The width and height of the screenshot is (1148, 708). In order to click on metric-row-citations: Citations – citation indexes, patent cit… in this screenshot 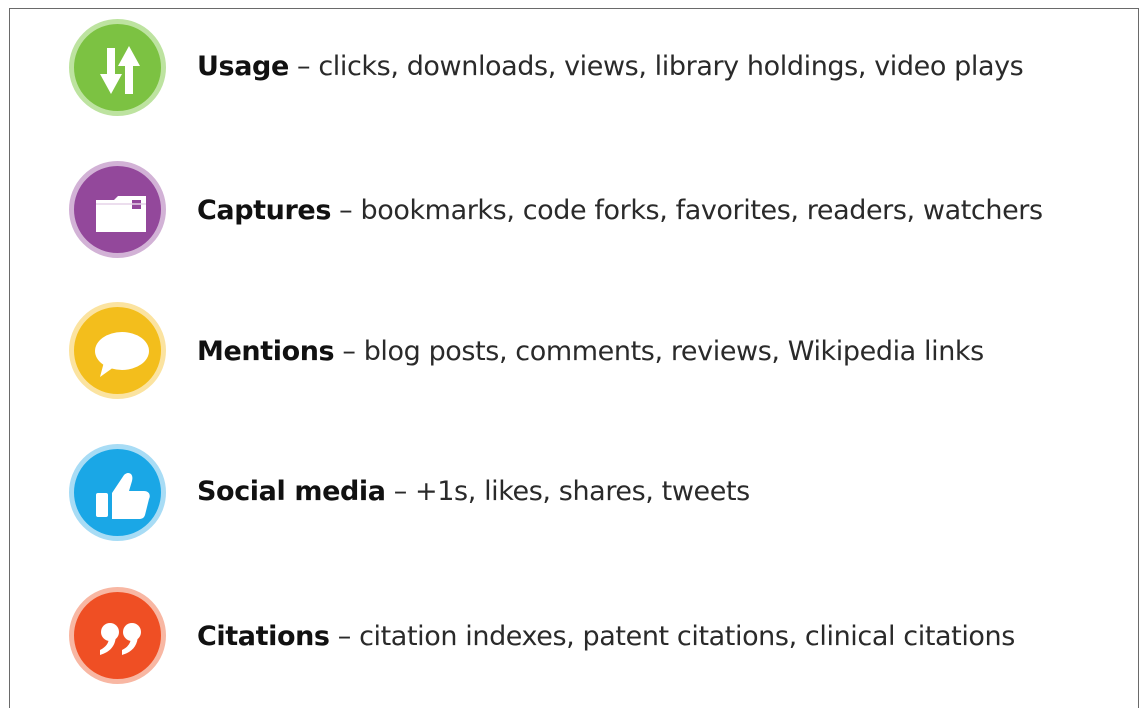, I will do `click(574, 637)`.